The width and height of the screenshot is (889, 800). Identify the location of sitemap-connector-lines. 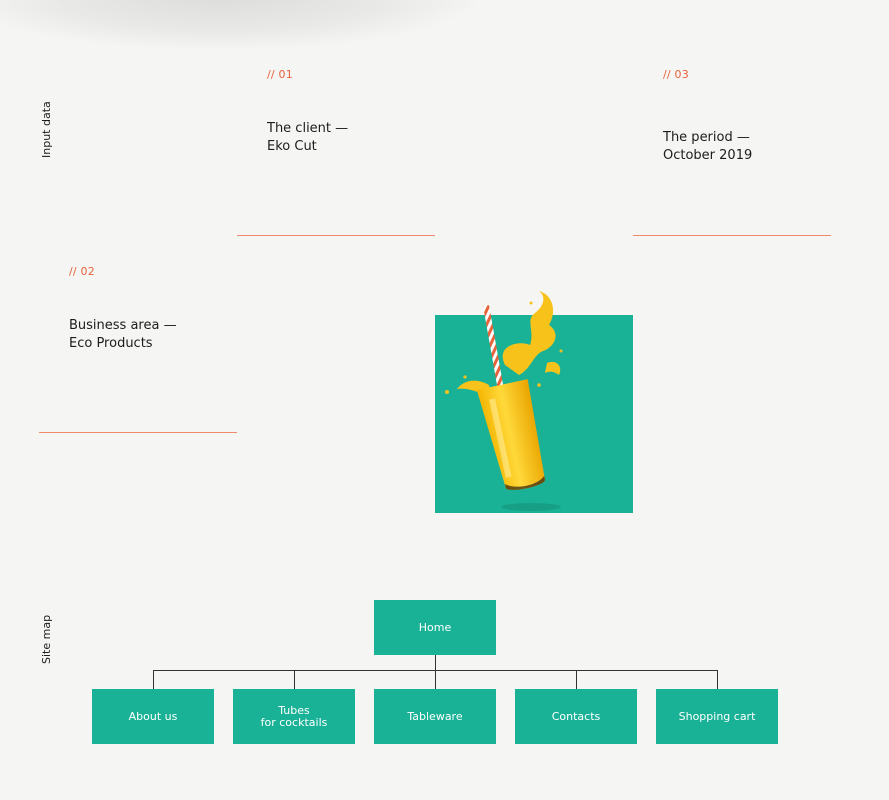
(435, 672).